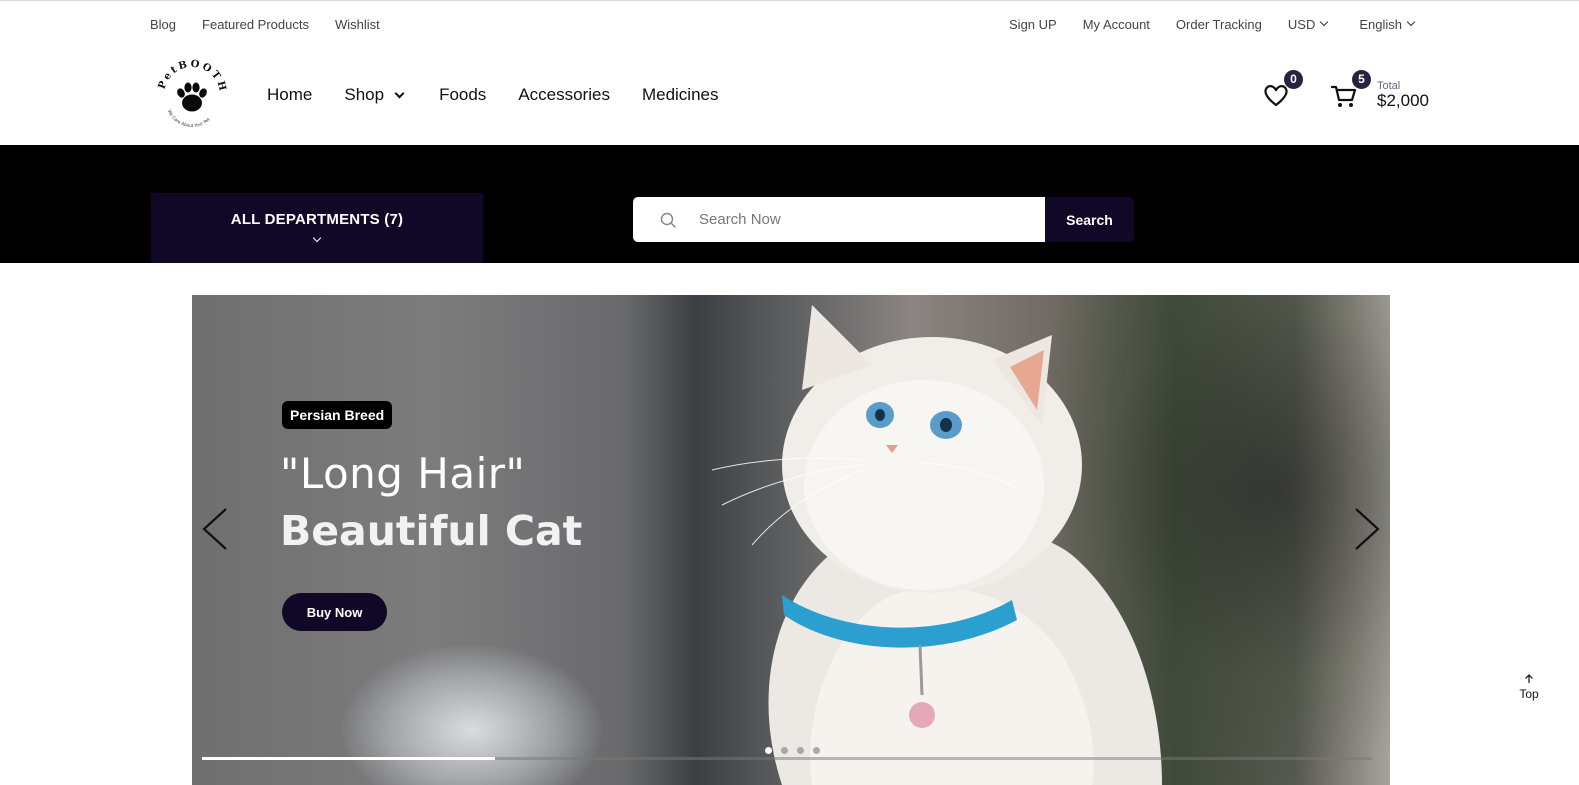 This screenshot has width=1579, height=785. I want to click on svg-text: We Care About Your Pet, so click(189, 119).